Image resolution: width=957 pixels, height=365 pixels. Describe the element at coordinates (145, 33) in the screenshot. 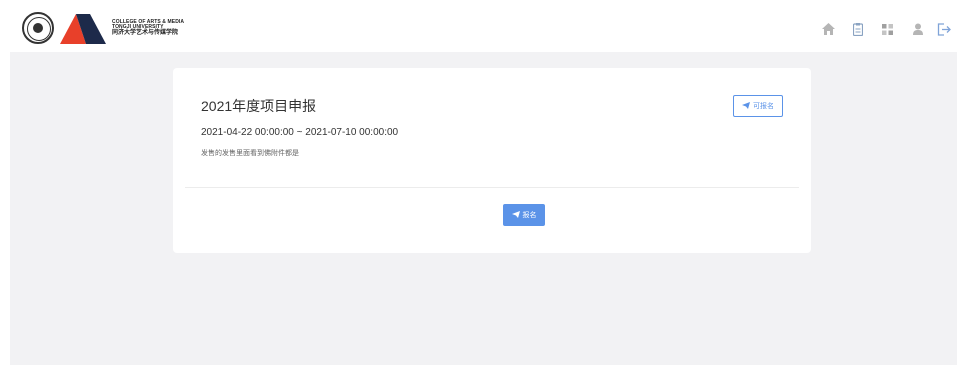

I see `logo-chinese-name: 同济大学艺术与传媒学院` at that location.